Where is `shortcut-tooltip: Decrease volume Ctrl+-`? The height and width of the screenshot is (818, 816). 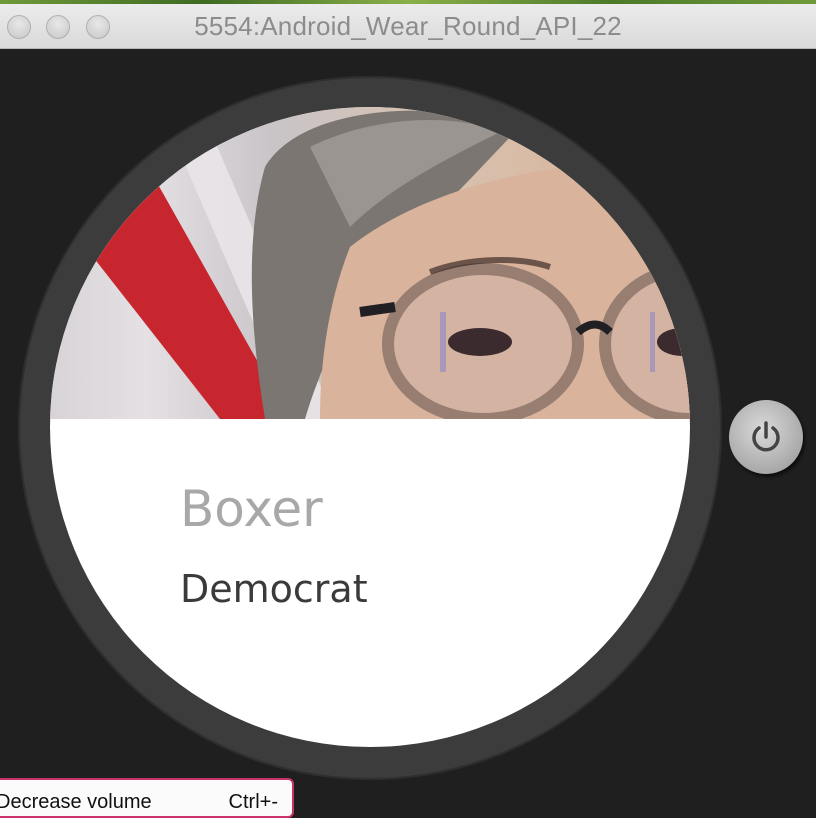
shortcut-tooltip: Decrease volume Ctrl+- is located at coordinates (147, 798).